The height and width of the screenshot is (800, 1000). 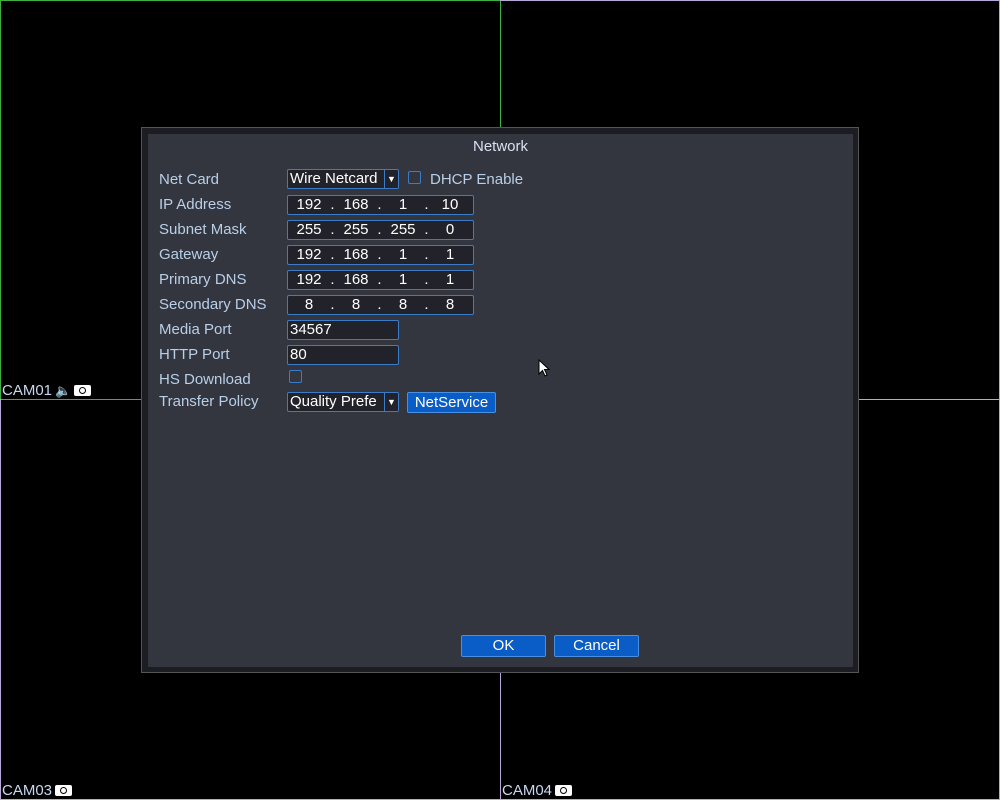 I want to click on ip-address-input: 192. 168. 1. 10, so click(x=380, y=205).